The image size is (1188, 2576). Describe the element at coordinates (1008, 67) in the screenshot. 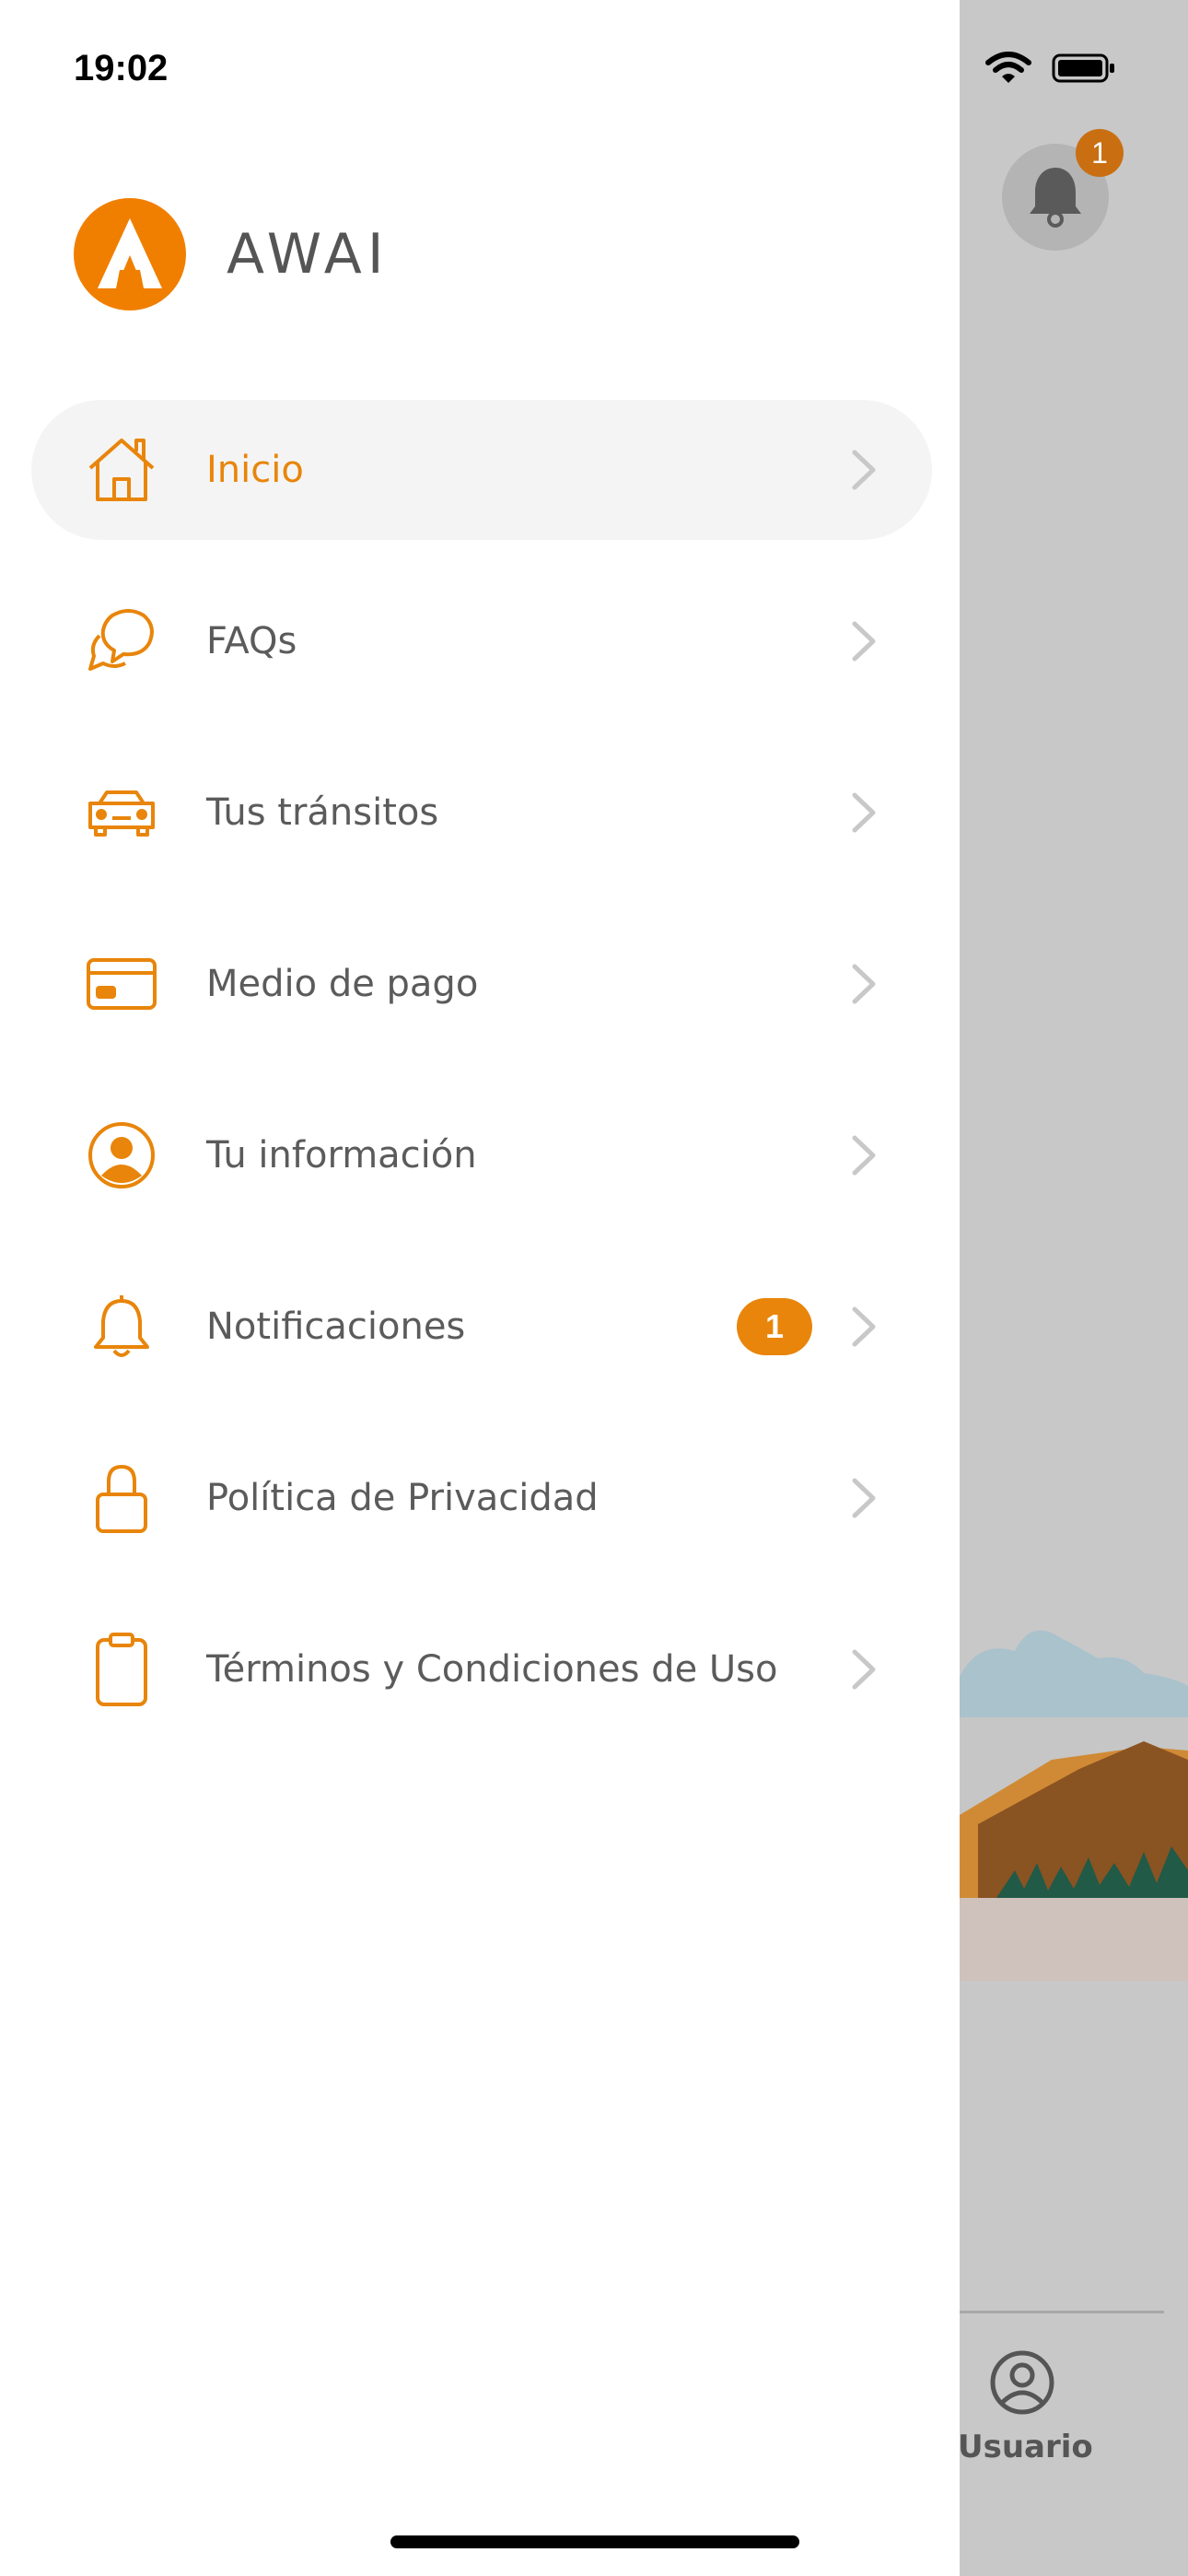

I see `wifi-icon` at that location.